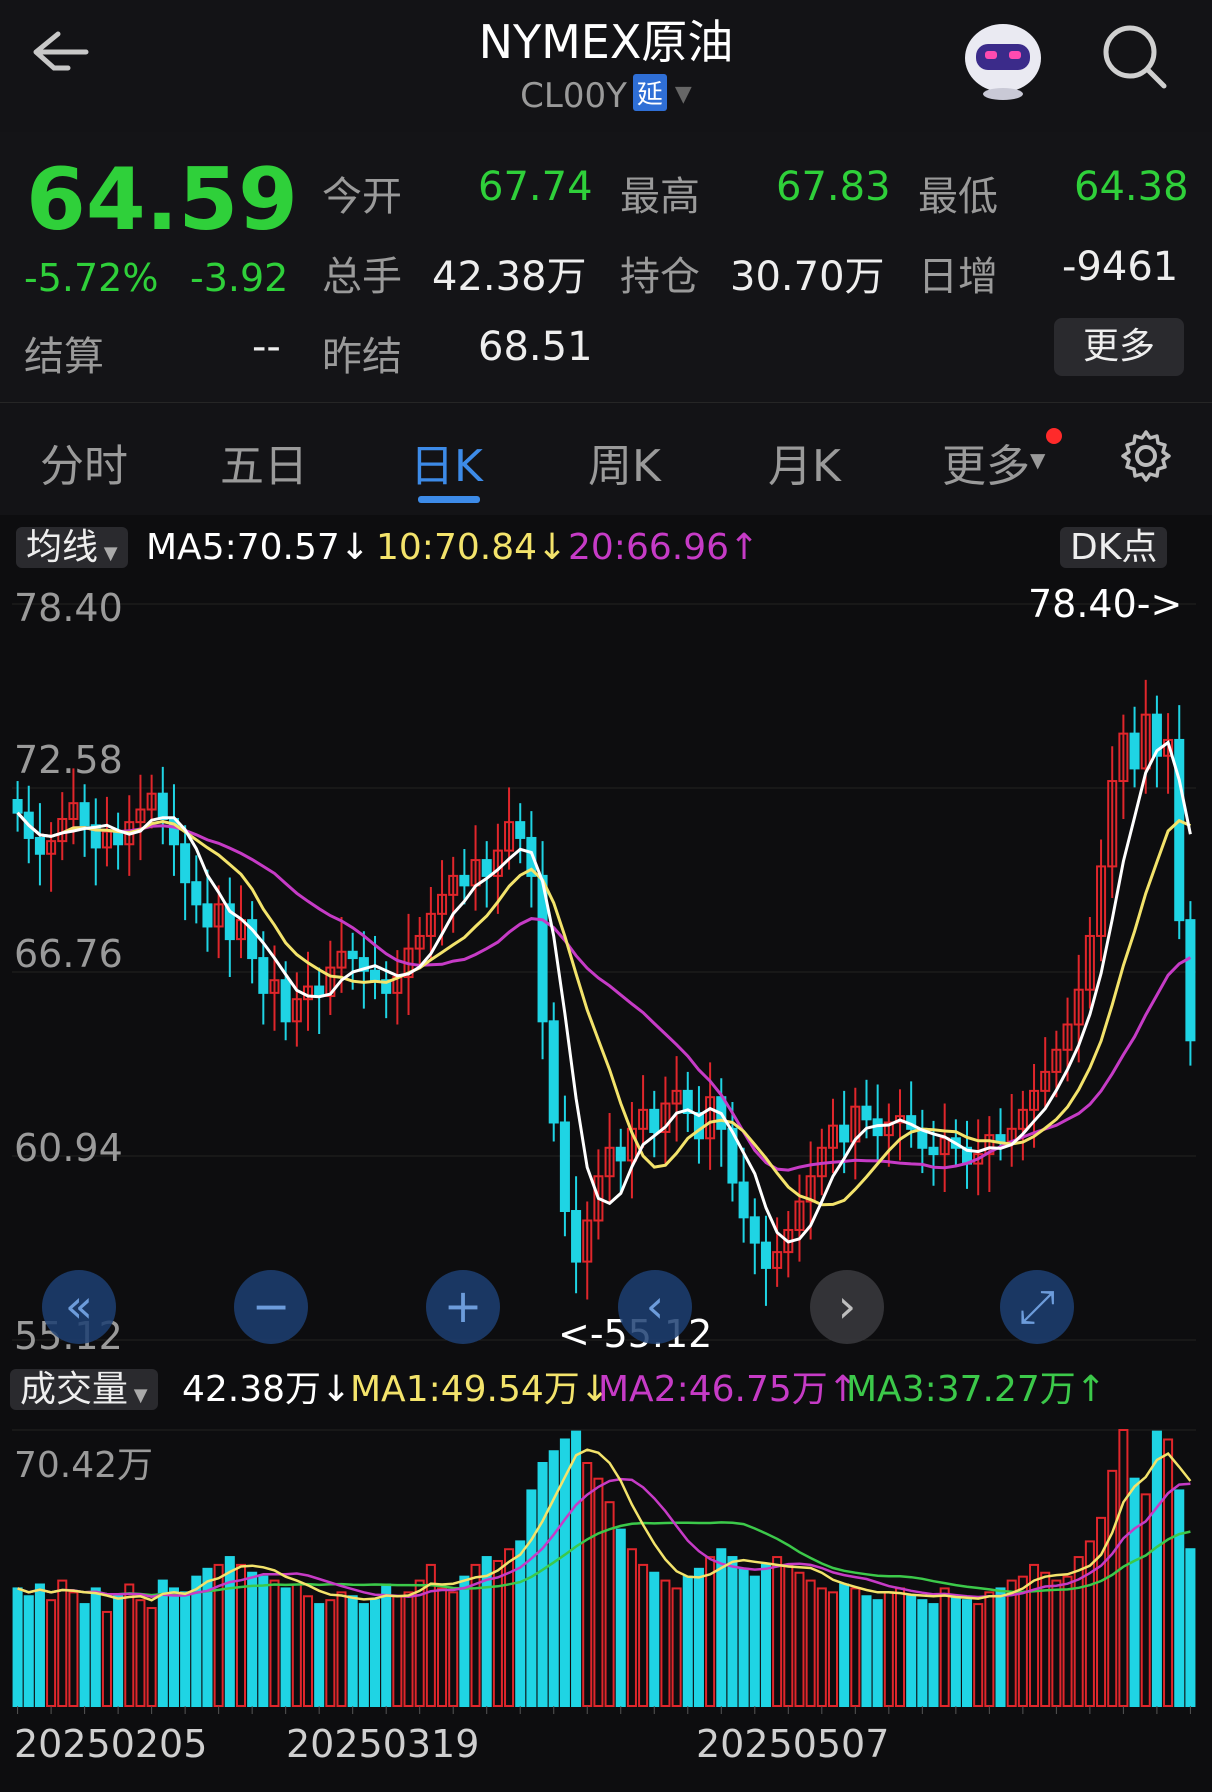 Image resolution: width=1212 pixels, height=1792 pixels. I want to click on date-label: 20250205, so click(111, 1744).